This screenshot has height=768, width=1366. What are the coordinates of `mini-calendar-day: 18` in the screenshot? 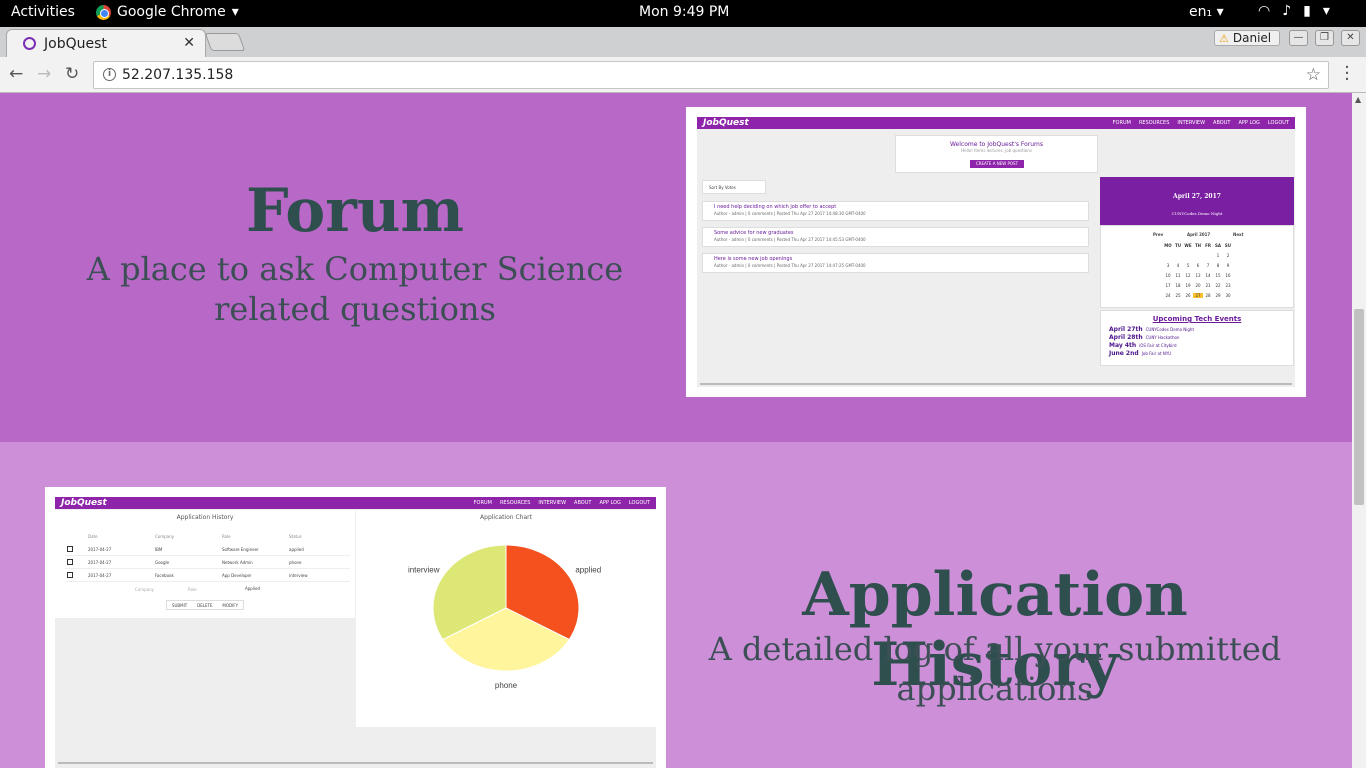 It's located at (1178, 285).